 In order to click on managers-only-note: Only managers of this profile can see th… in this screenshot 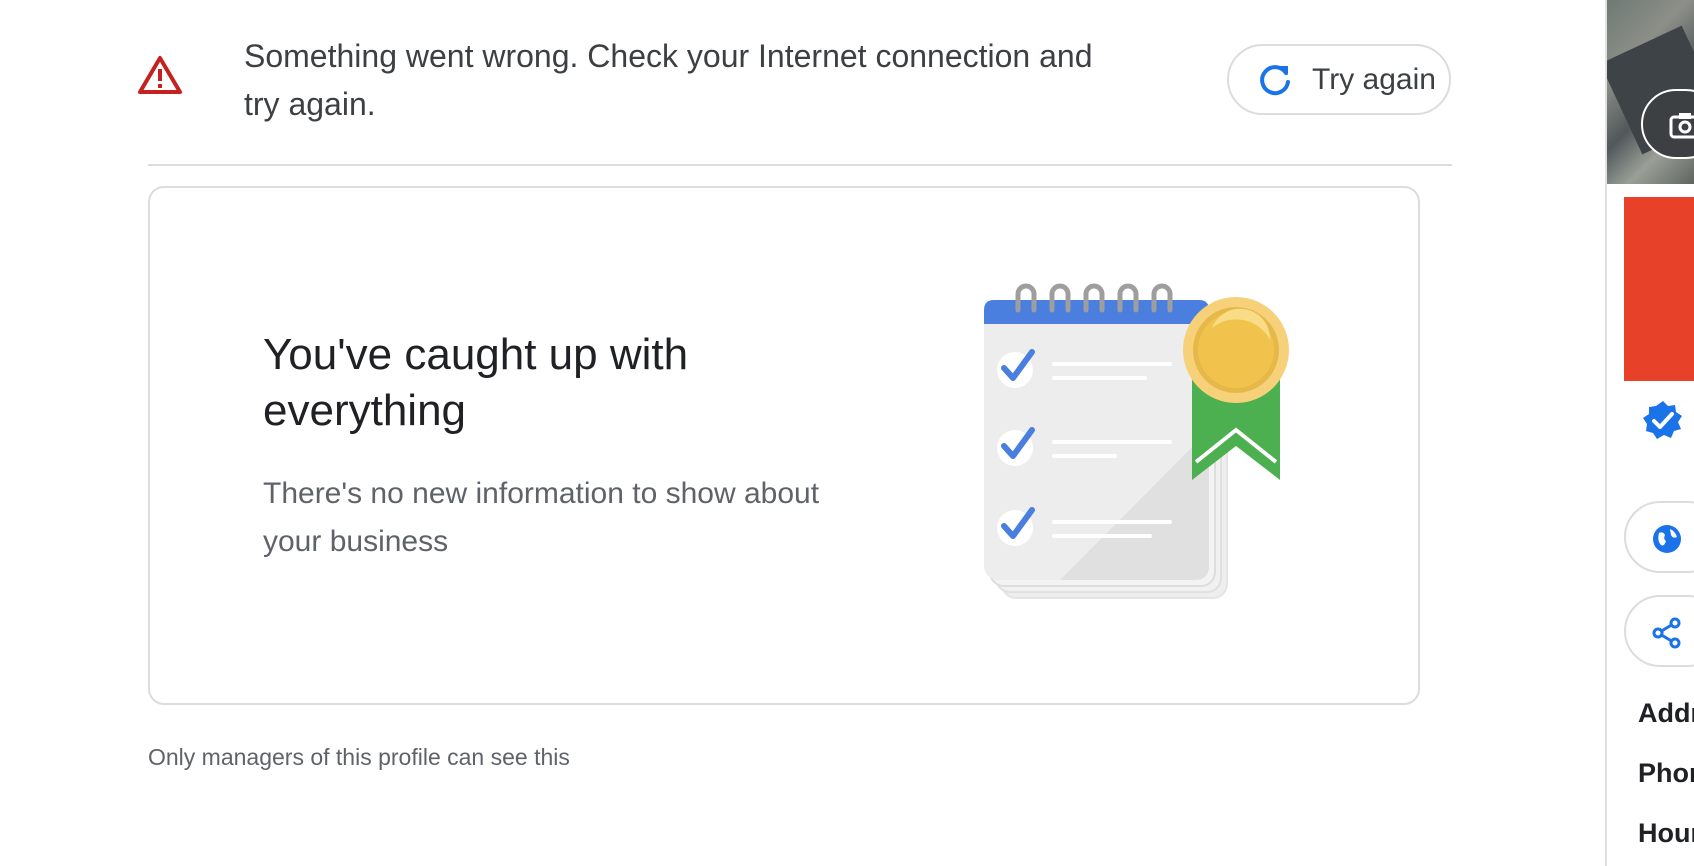, I will do `click(359, 757)`.